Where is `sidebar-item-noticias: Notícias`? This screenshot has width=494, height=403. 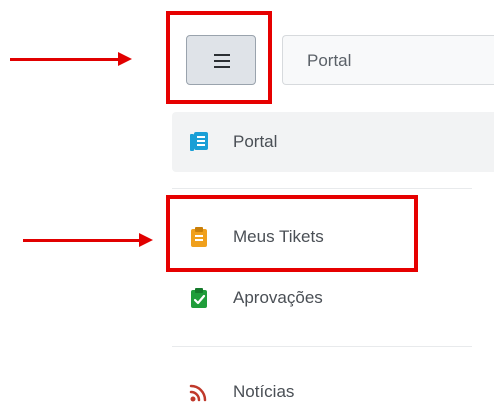 sidebar-item-noticias: Notícias is located at coordinates (333, 382).